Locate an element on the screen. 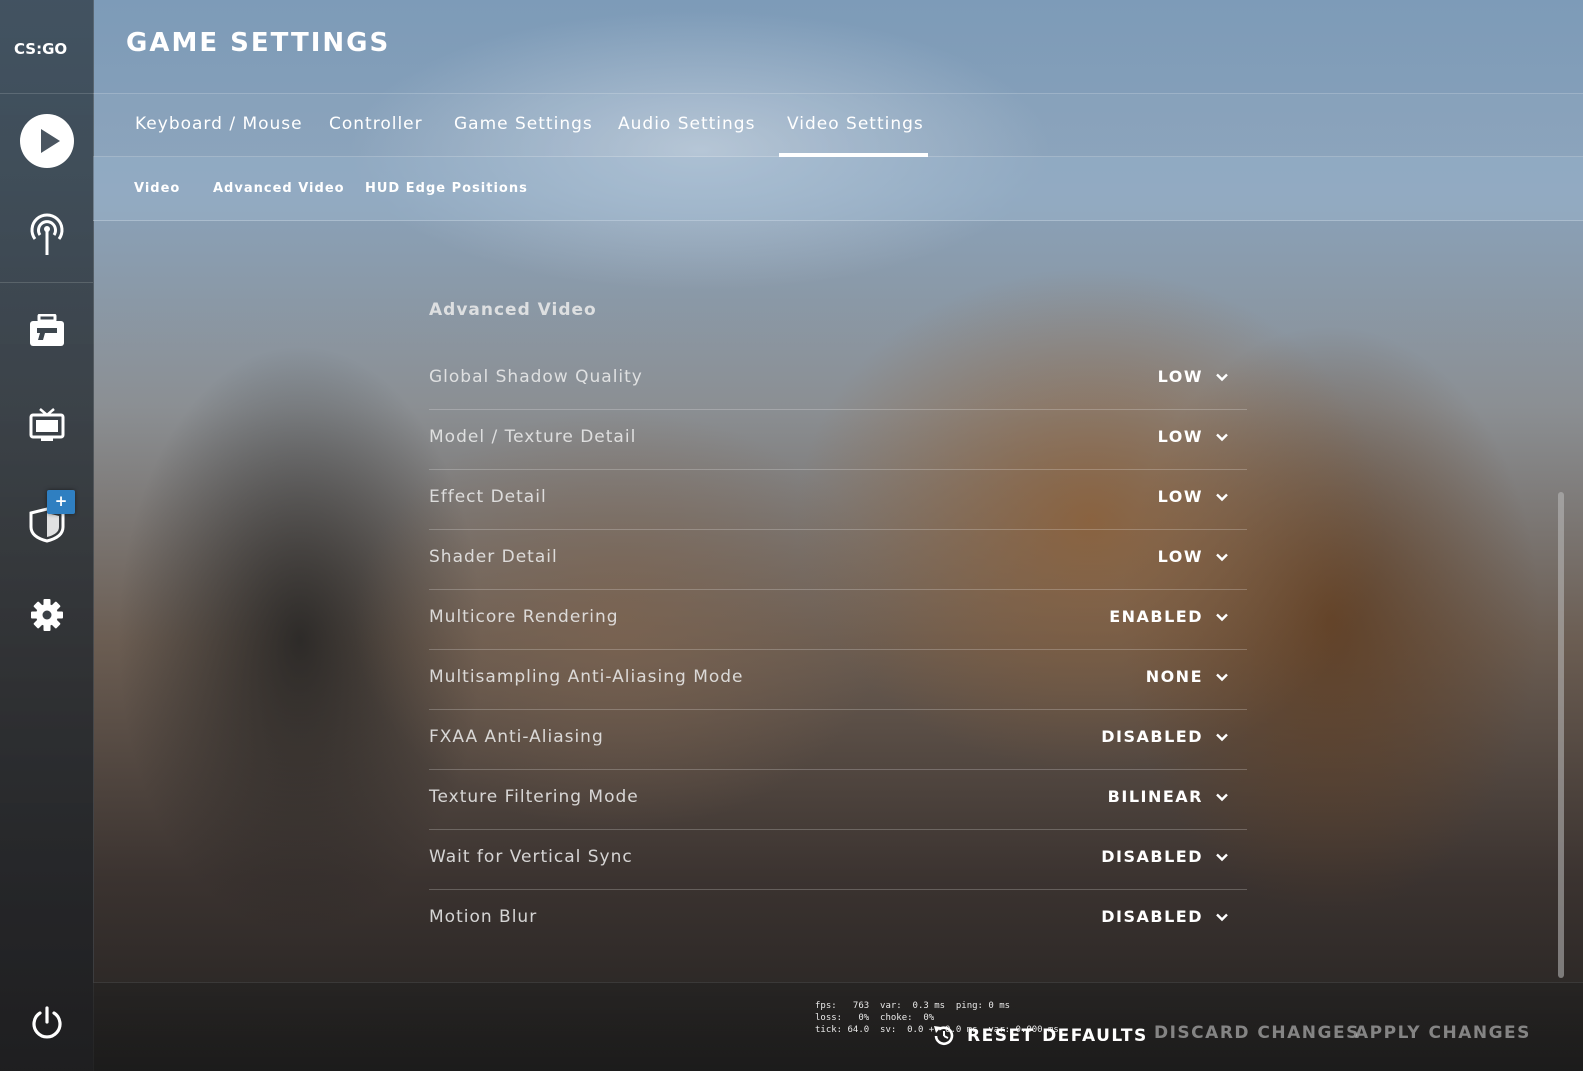 Image resolution: width=1583 pixels, height=1071 pixels. logo-text: CS:GO is located at coordinates (40, 49).